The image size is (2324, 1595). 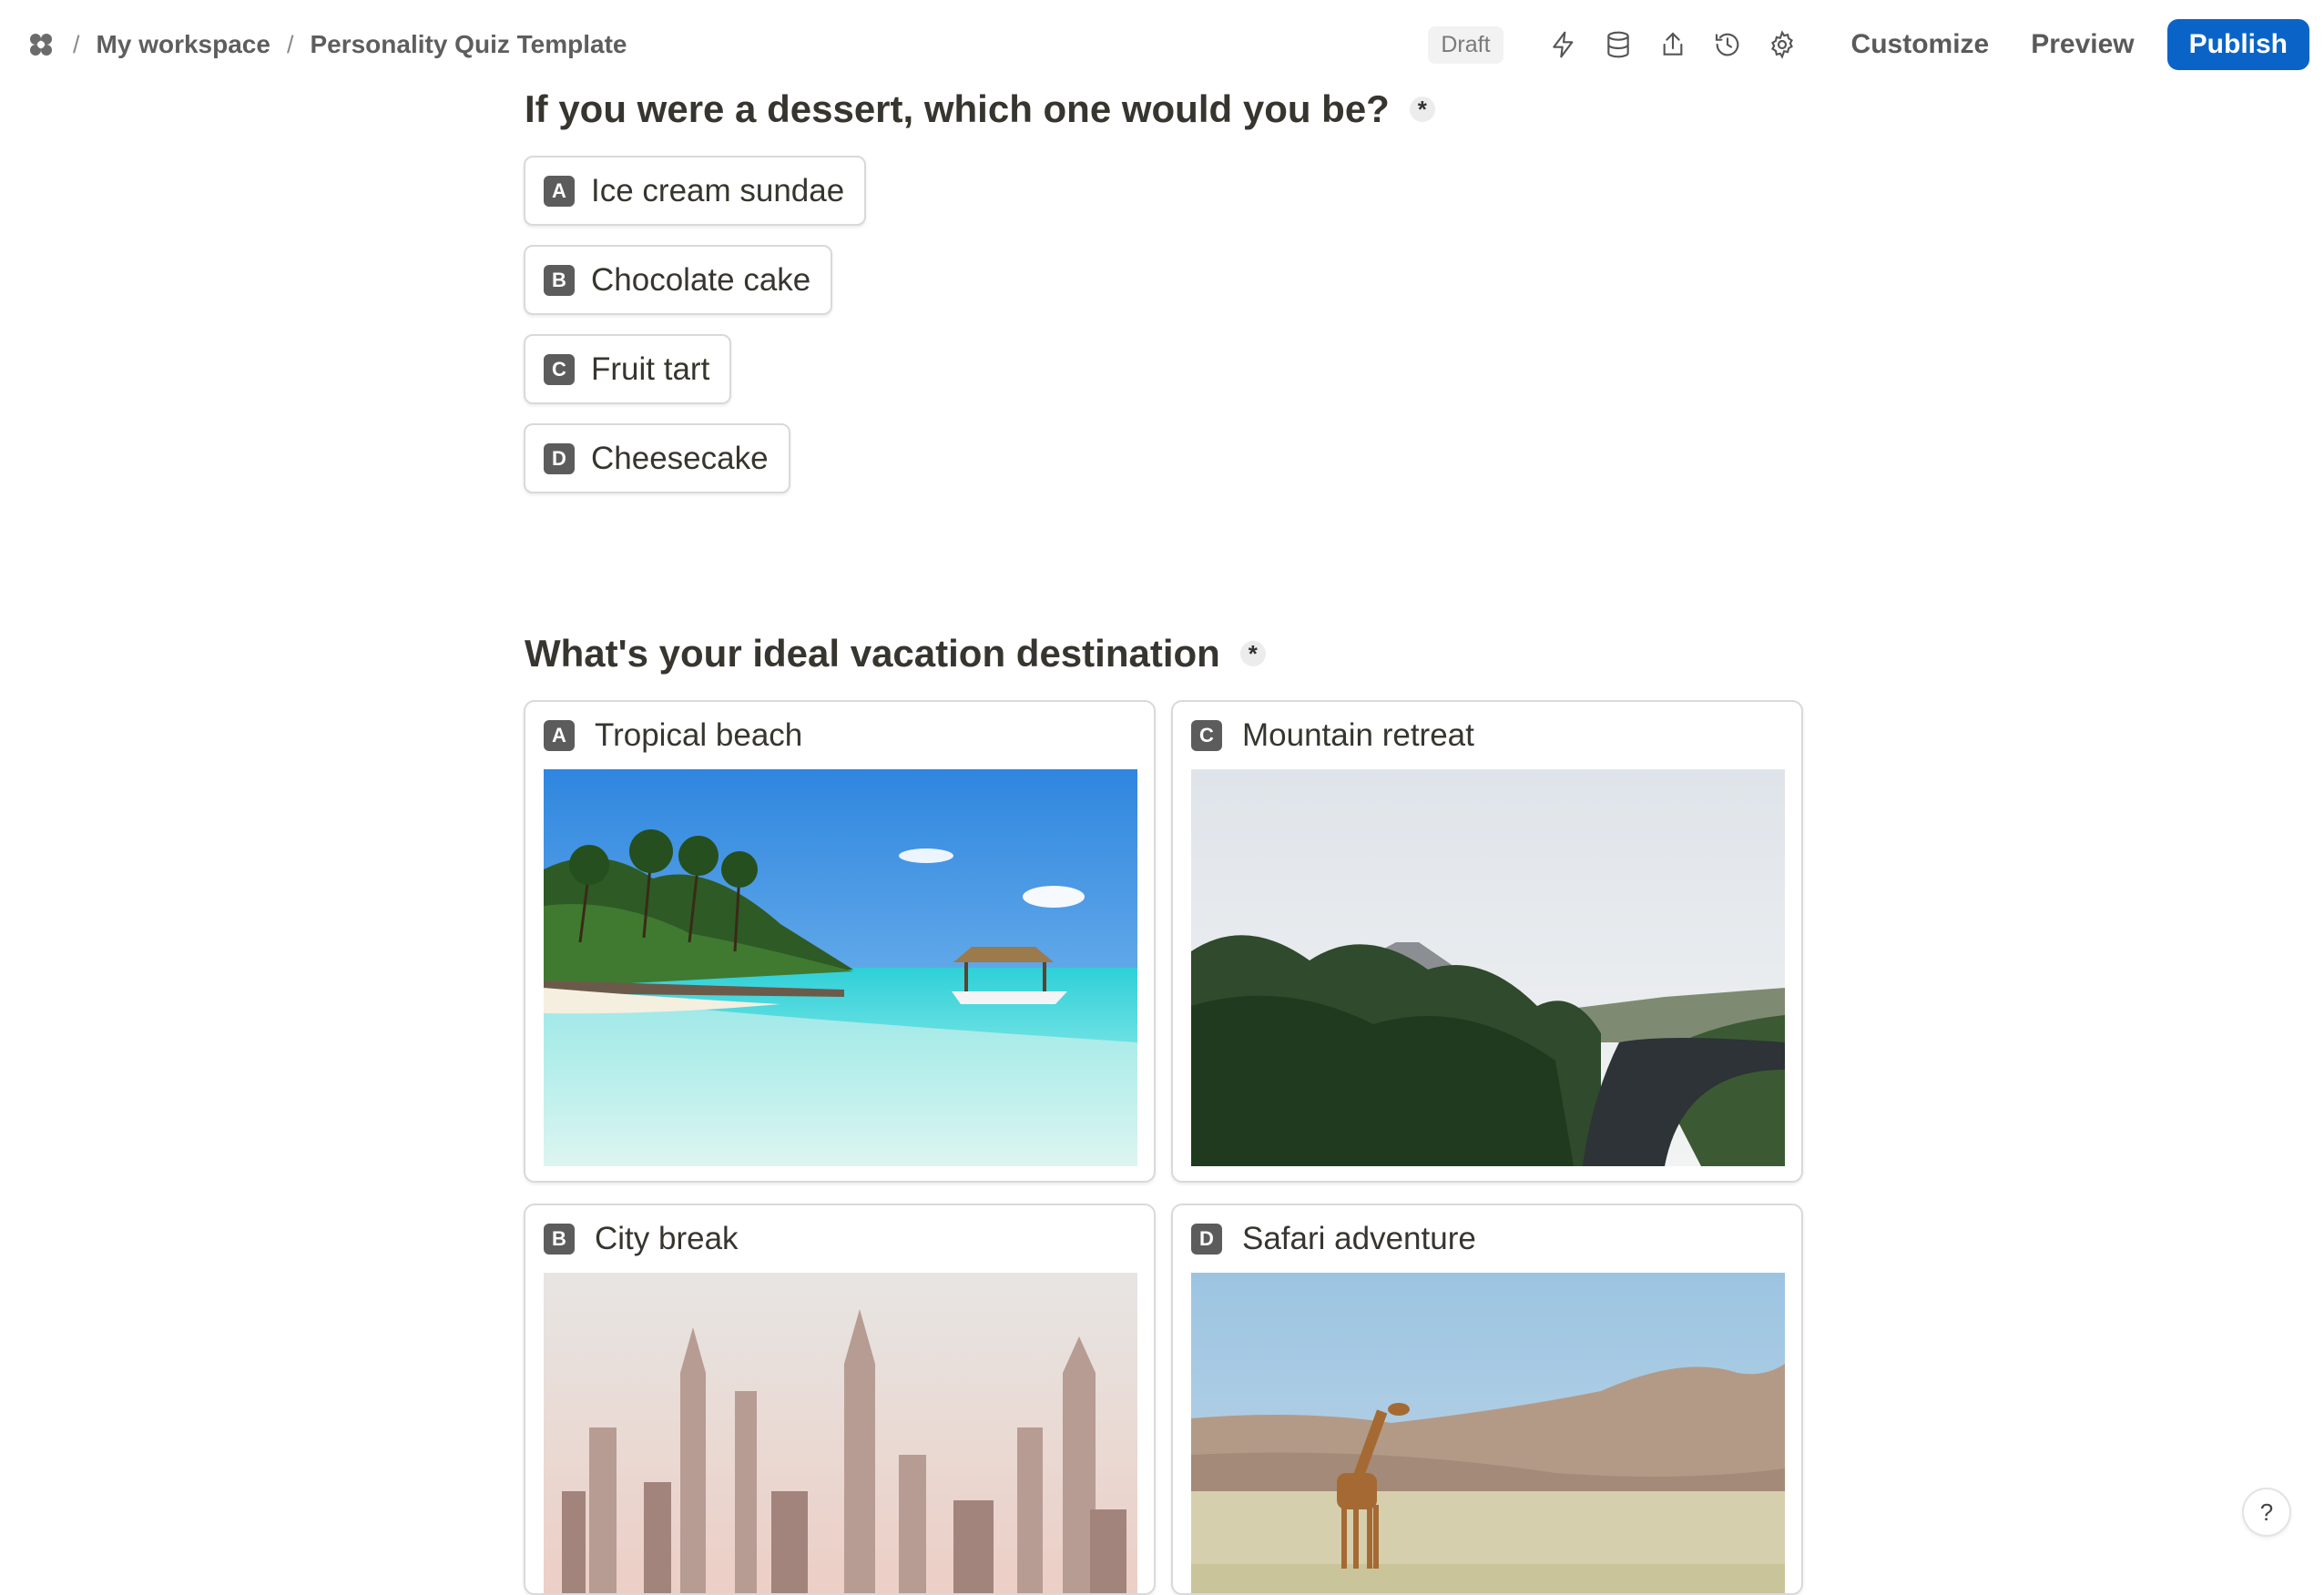 I want to click on choice-option: D Cheesecake, so click(x=657, y=458).